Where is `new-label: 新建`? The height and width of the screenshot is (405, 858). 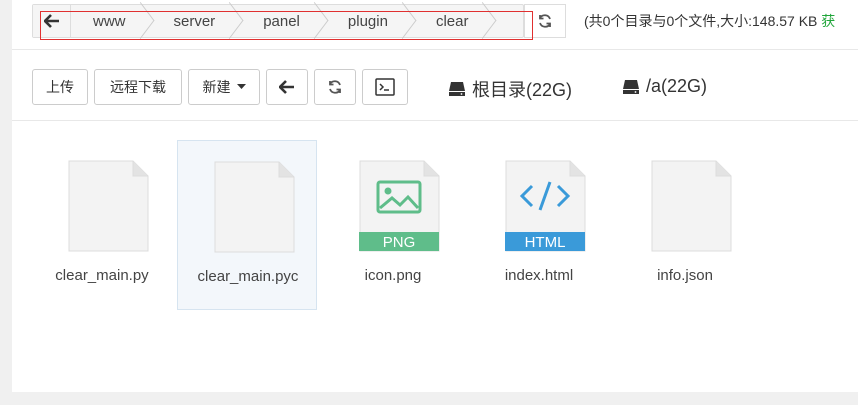 new-label: 新建 is located at coordinates (216, 87).